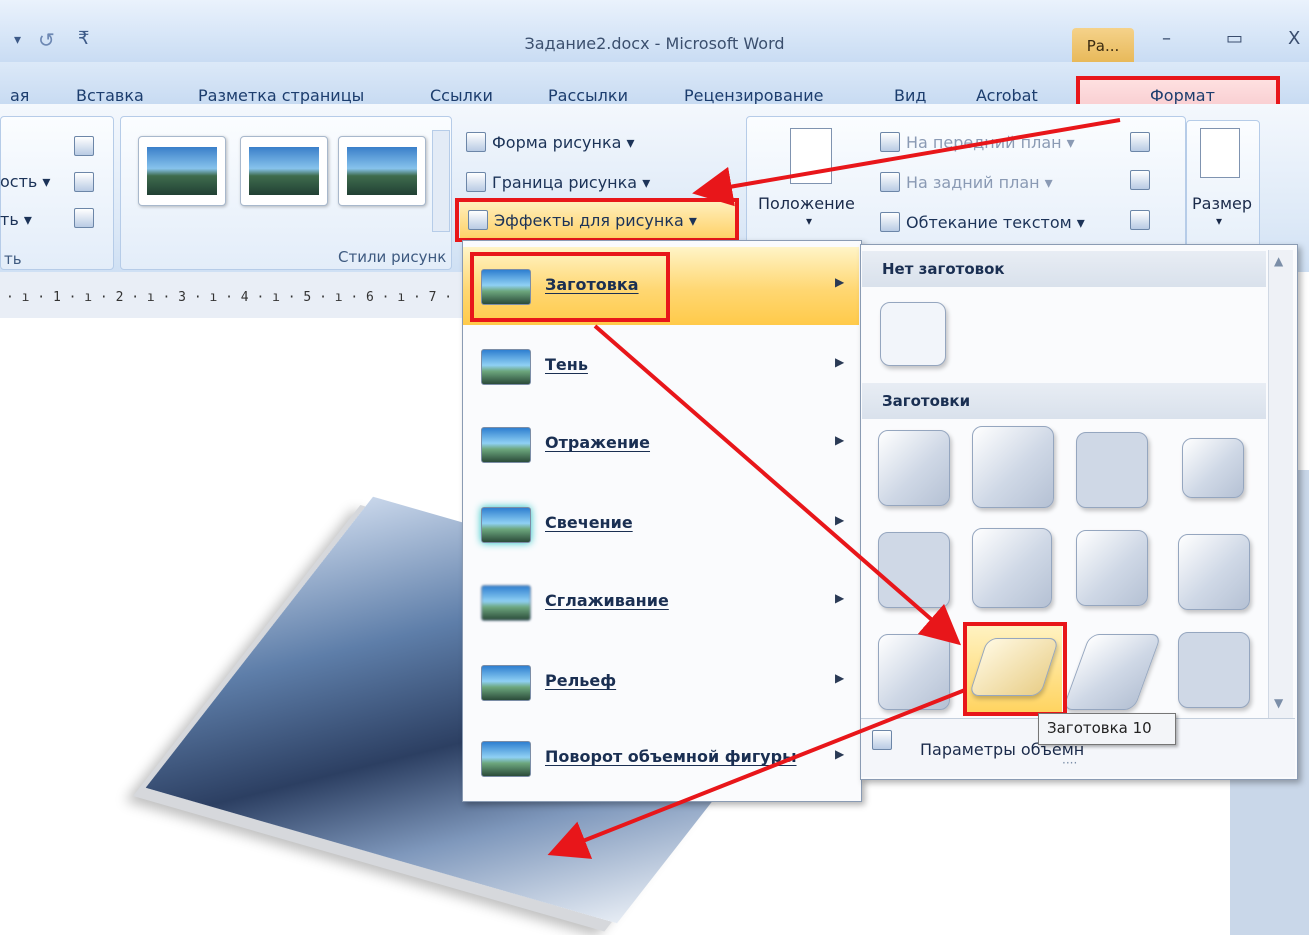 The image size is (1309, 935). Describe the element at coordinates (756, 773) in the screenshot. I see `arrow-tile-to-picture` at that location.